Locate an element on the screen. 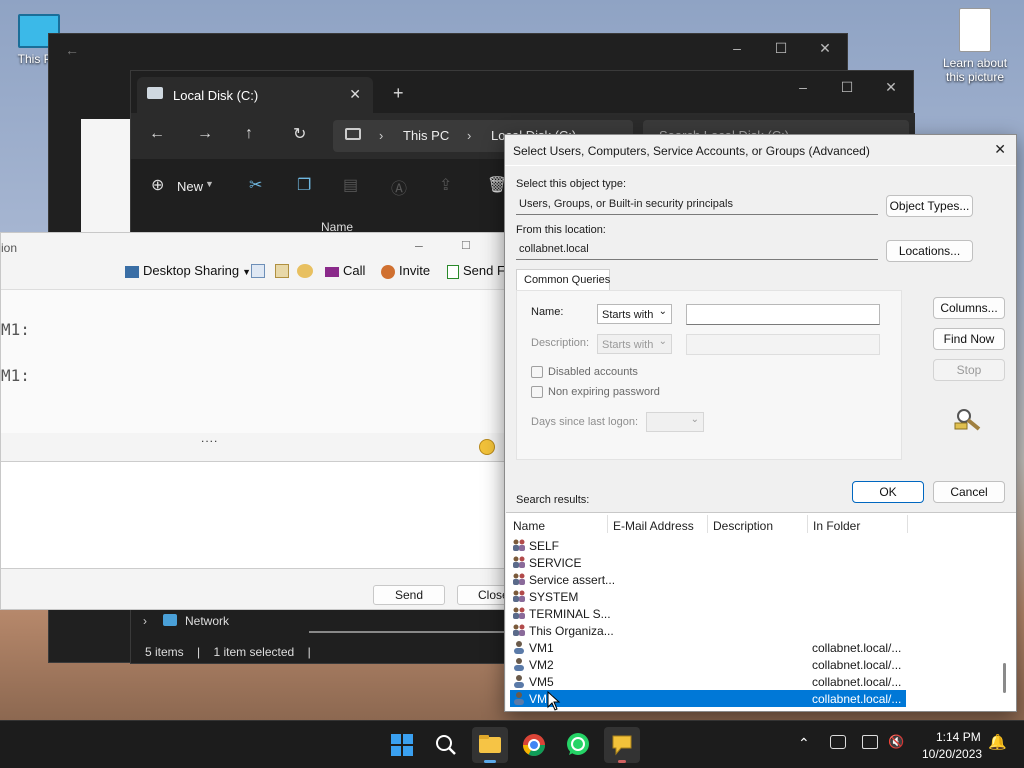 This screenshot has height=768, width=1024. disabled-accounts-checkbox is located at coordinates (537, 372).